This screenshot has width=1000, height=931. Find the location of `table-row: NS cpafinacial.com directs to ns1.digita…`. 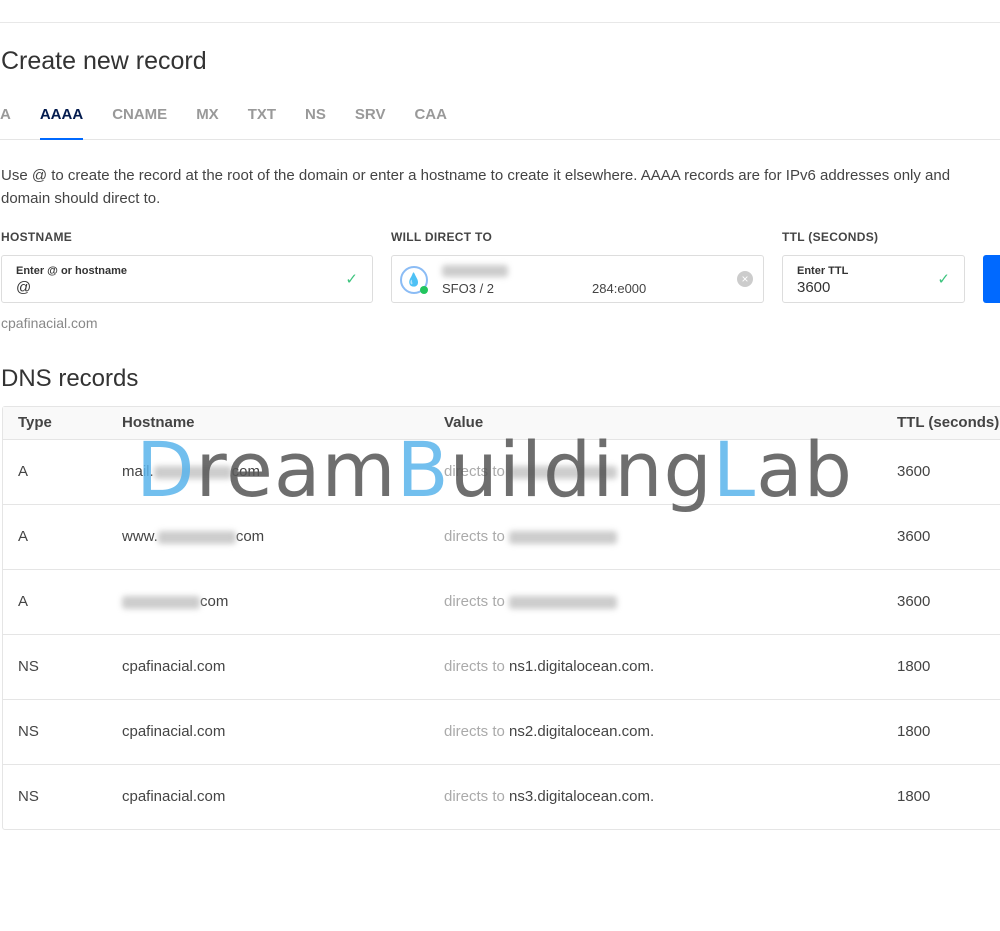

table-row: NS cpafinacial.com directs to ns1.digita… is located at coordinates (501, 666).